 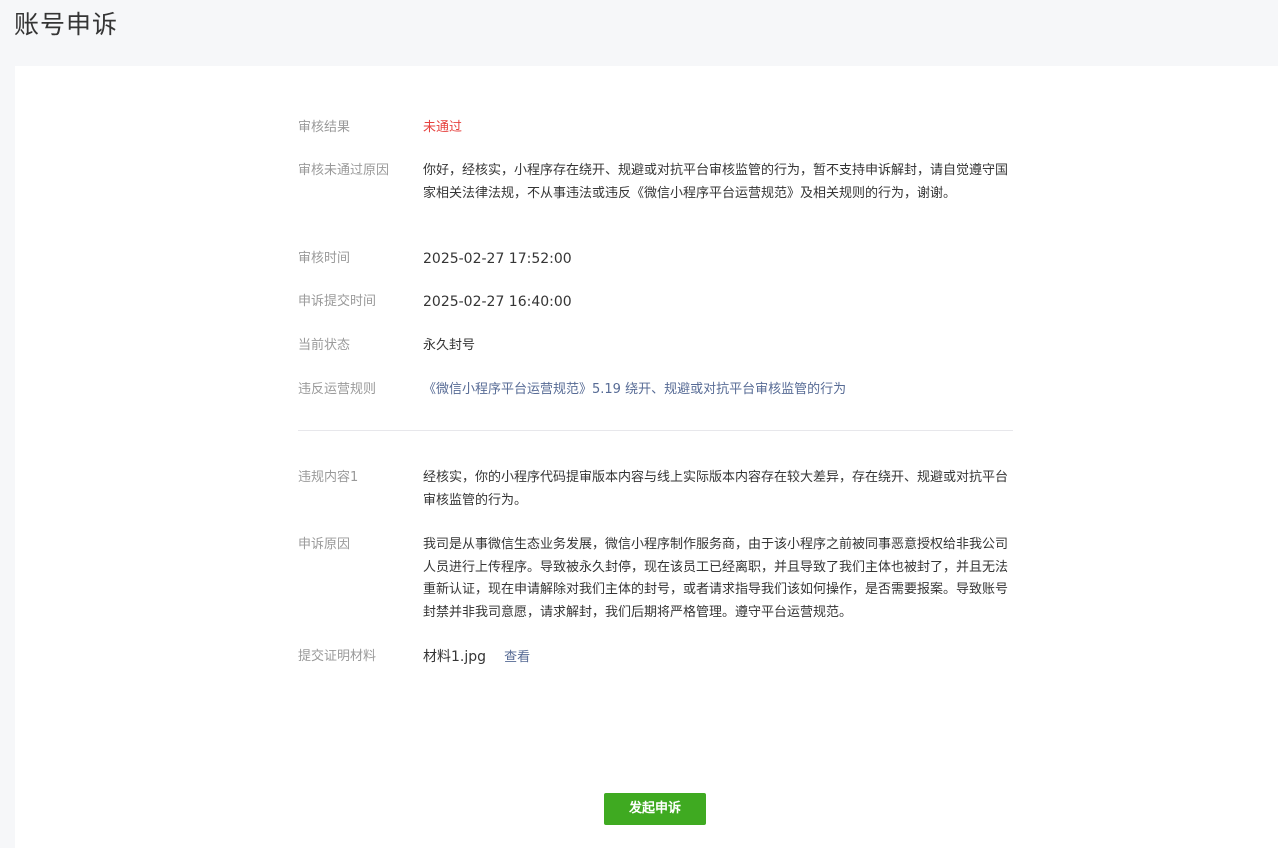 I want to click on violated-rule-label: 违反运营规则, so click(x=337, y=389).